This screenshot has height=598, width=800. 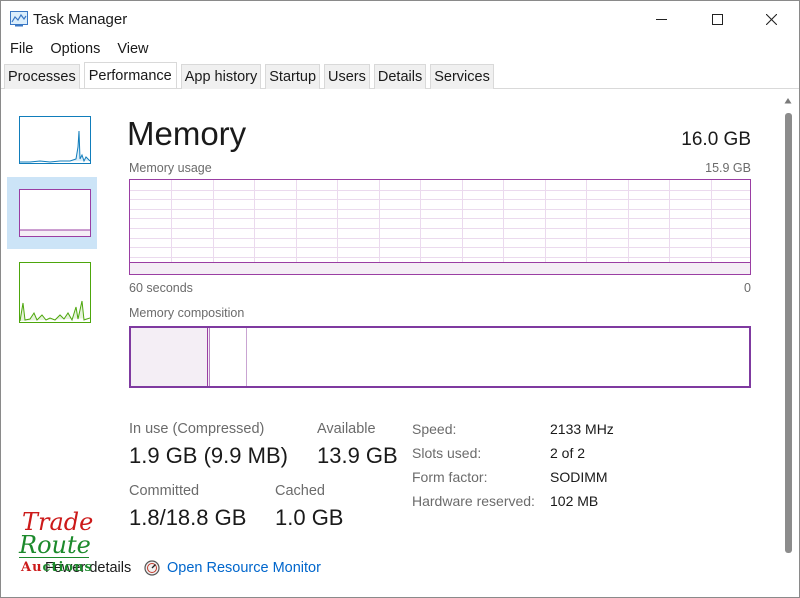 What do you see at coordinates (42, 76) in the screenshot?
I see `tab-processes: Processes` at bounding box center [42, 76].